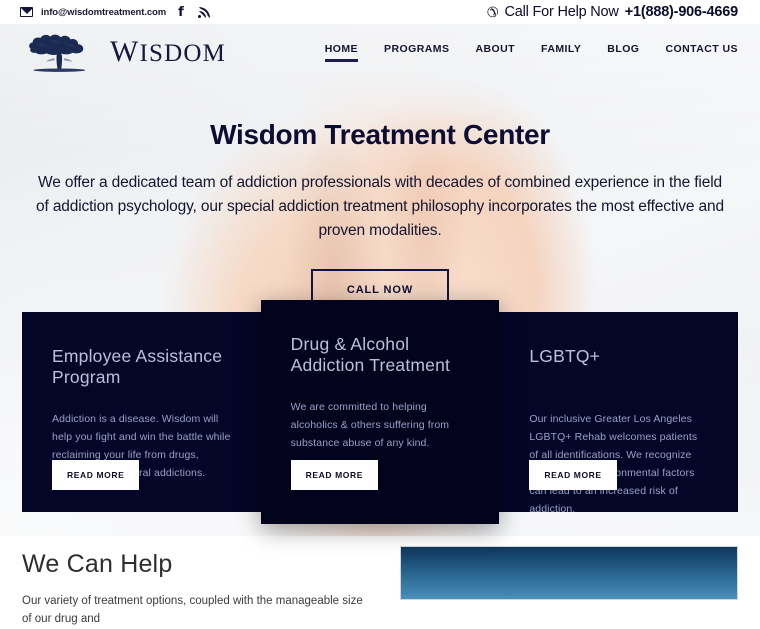 This screenshot has height=629, width=760. What do you see at coordinates (565, 356) in the screenshot?
I see `card-title: LGBTQ+` at bounding box center [565, 356].